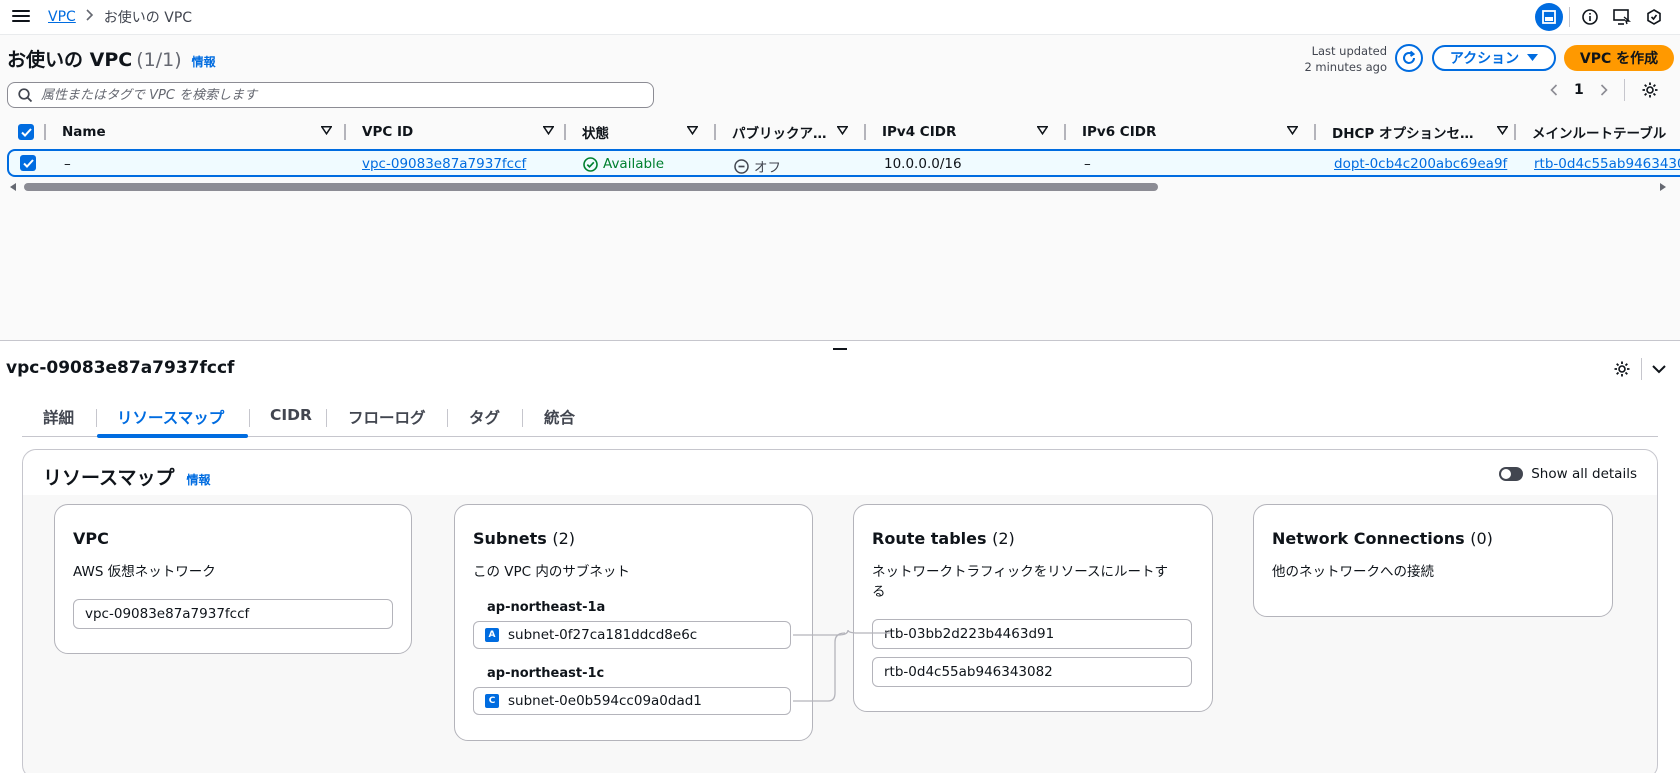 The height and width of the screenshot is (773, 1680). What do you see at coordinates (1484, 59) in the screenshot?
I see `actions-label: アクション` at bounding box center [1484, 59].